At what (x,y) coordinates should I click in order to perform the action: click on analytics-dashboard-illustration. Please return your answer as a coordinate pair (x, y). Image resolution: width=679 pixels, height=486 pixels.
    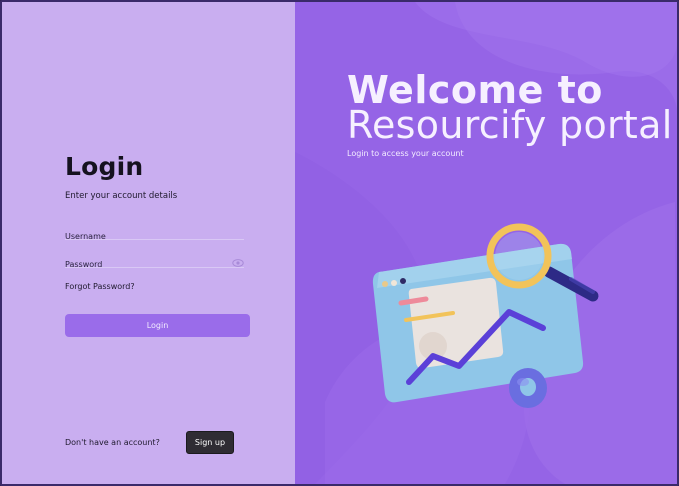
    Looking at the image, I should click on (485, 315).